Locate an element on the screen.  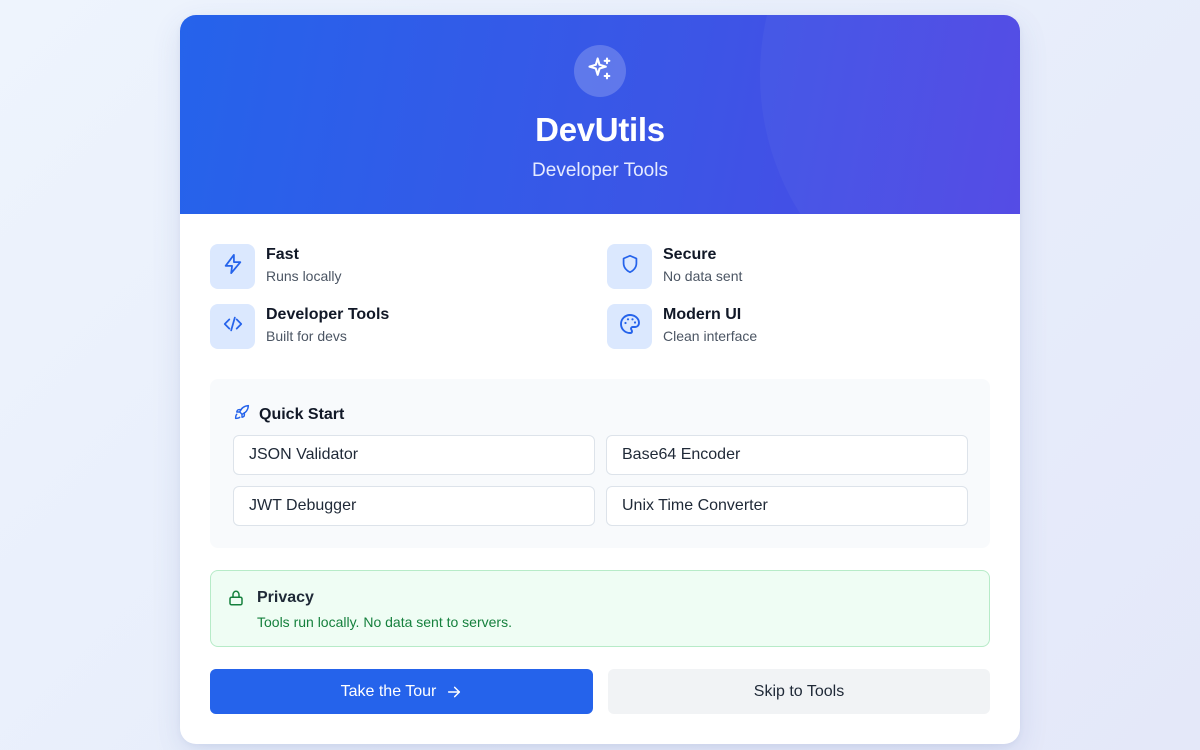
sparkles-icon is located at coordinates (600, 71).